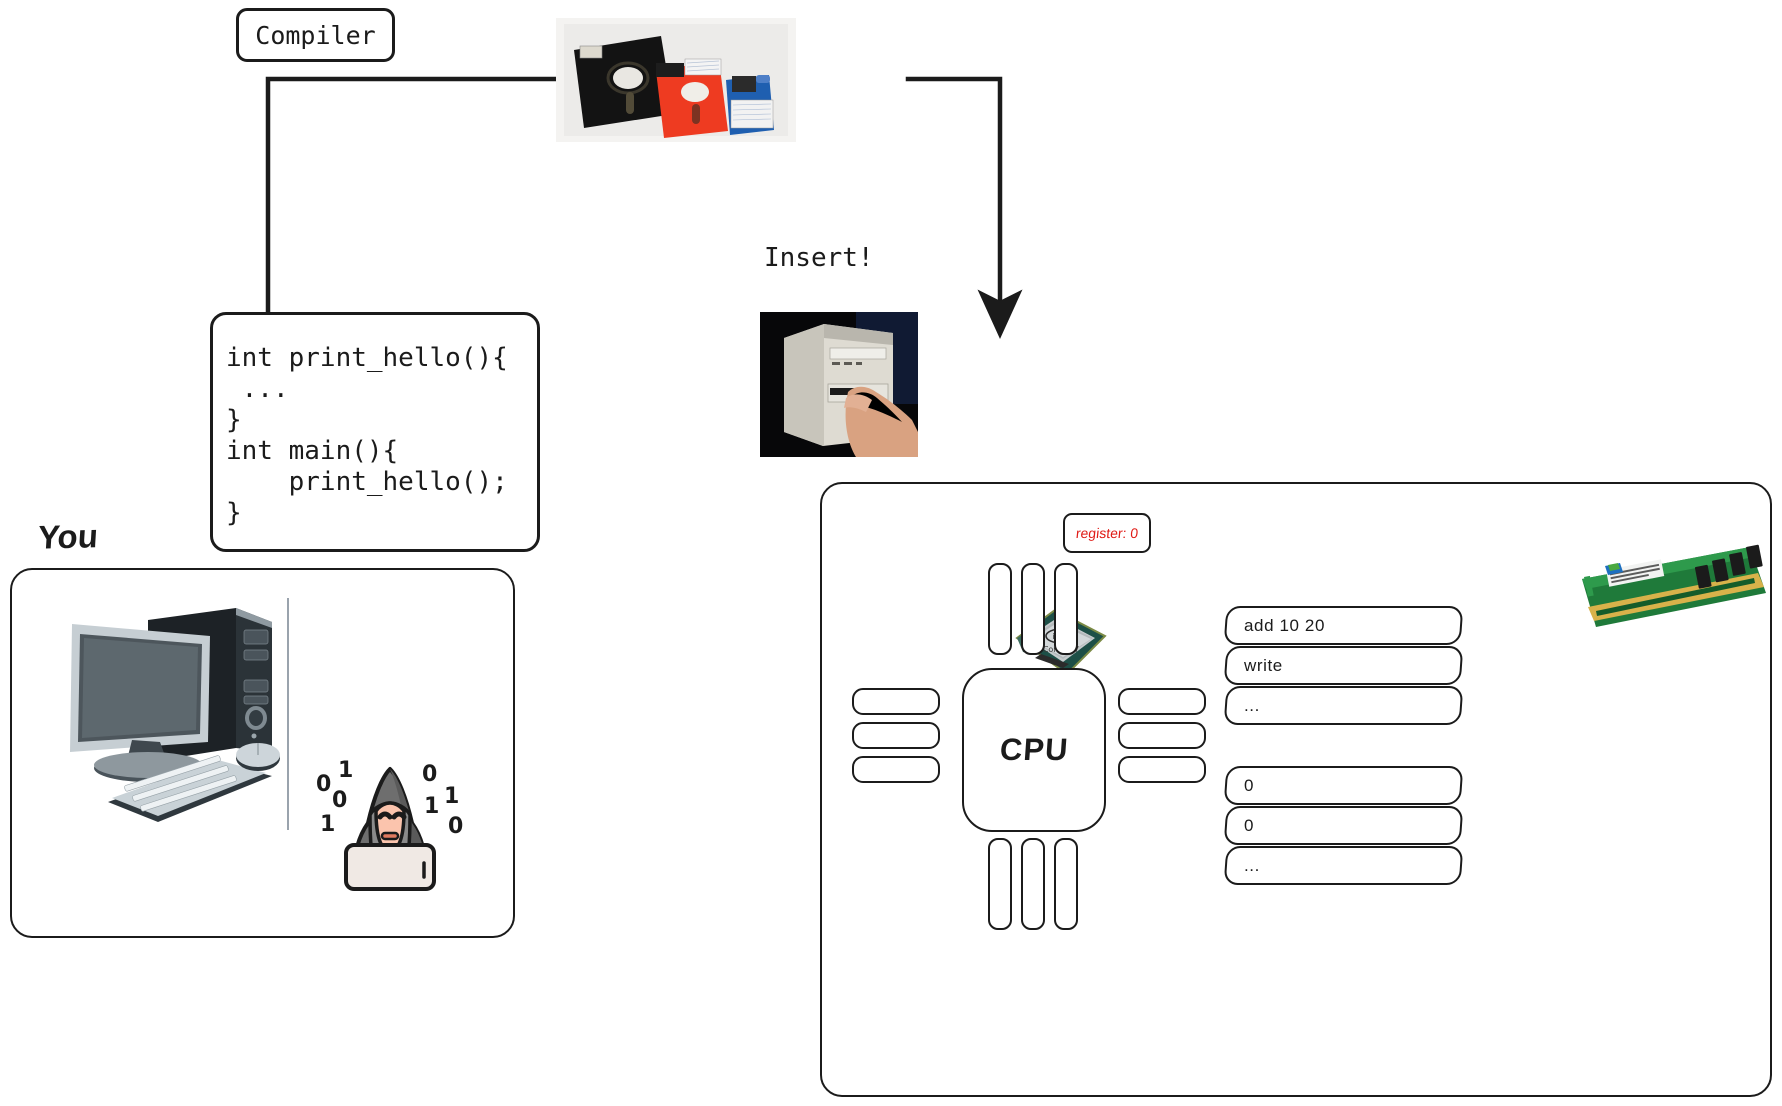 The height and width of the screenshot is (1106, 1782). Describe the element at coordinates (367, 358) in the screenshot. I see `code-line: int print_hello(){` at that location.